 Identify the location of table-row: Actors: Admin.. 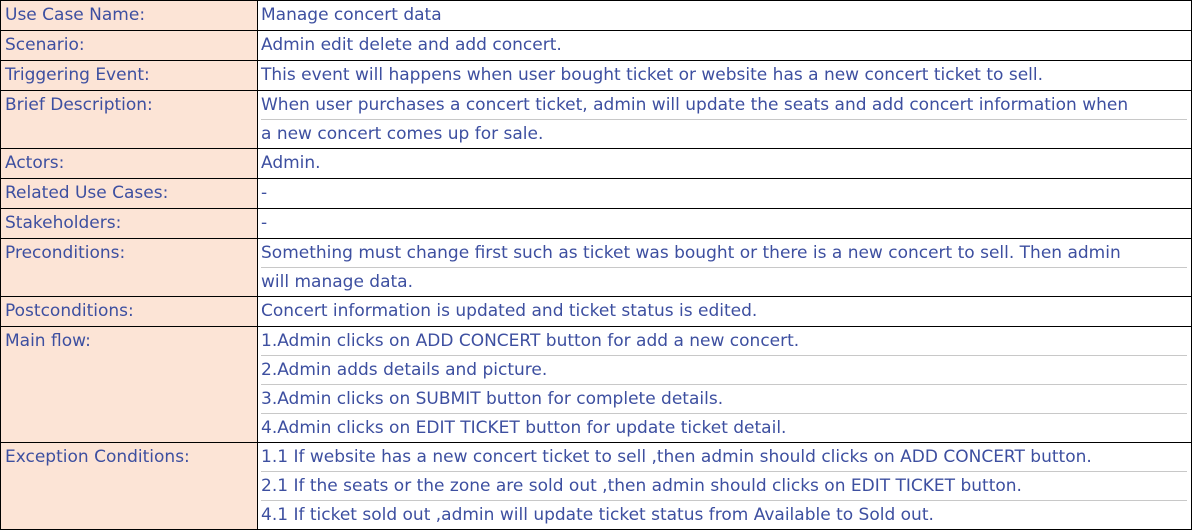
(596, 163).